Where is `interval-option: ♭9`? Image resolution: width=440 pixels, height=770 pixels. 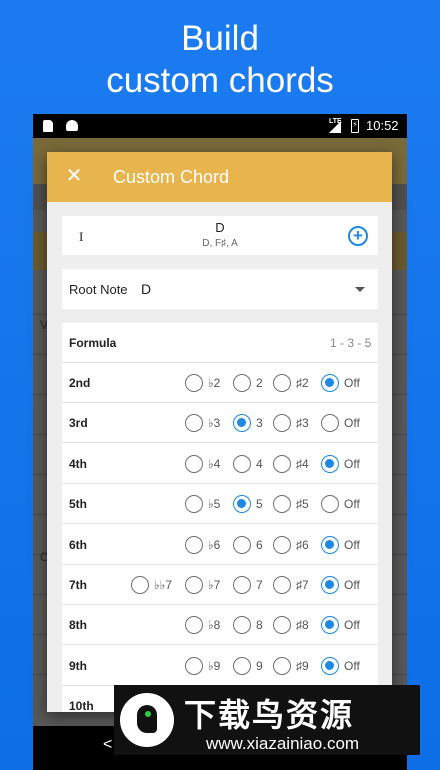
interval-option: ♭9 is located at coordinates (207, 666).